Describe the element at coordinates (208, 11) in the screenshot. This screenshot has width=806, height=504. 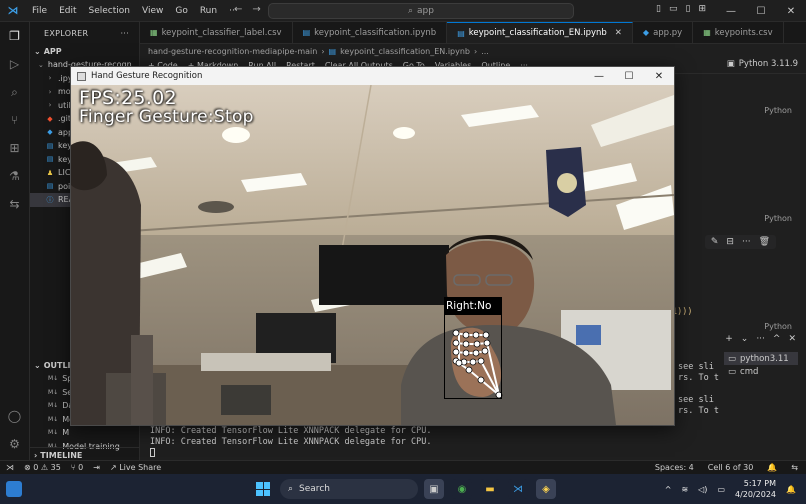
I see `menu-run: Run` at that location.